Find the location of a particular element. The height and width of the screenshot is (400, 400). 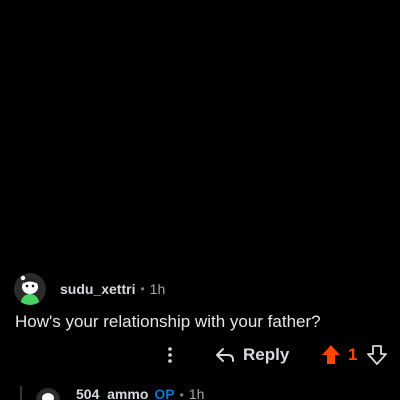

downvote-button is located at coordinates (377, 355).